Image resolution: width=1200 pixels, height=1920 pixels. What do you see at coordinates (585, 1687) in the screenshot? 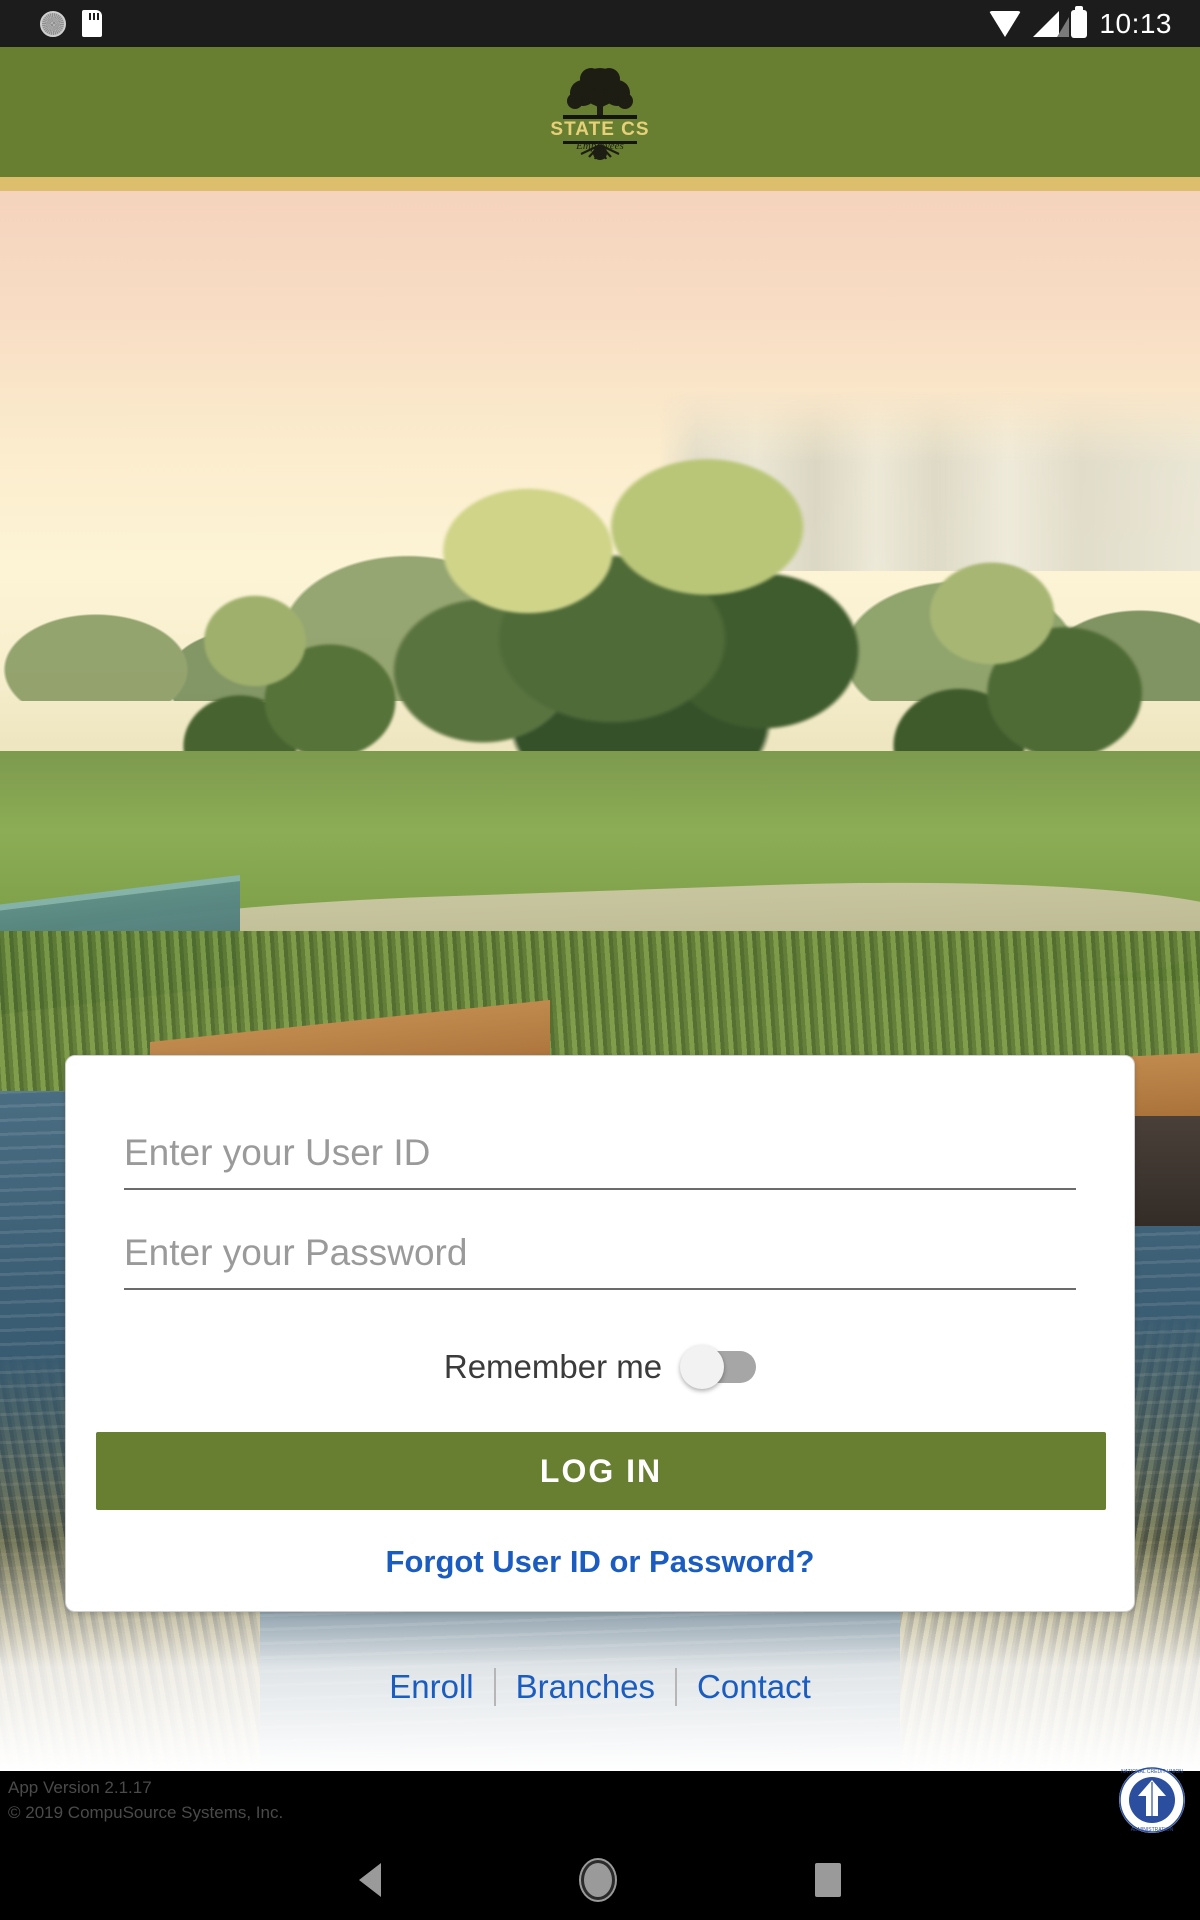
I see `branches-link: Branches` at bounding box center [585, 1687].